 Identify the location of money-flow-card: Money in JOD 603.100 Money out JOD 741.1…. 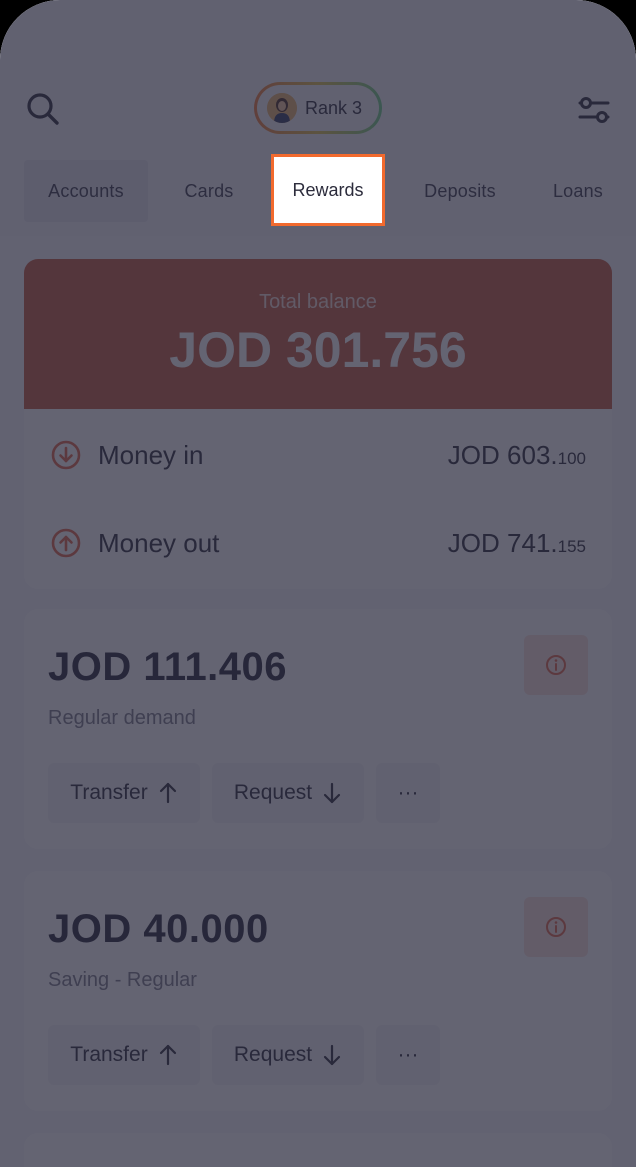
(318, 499).